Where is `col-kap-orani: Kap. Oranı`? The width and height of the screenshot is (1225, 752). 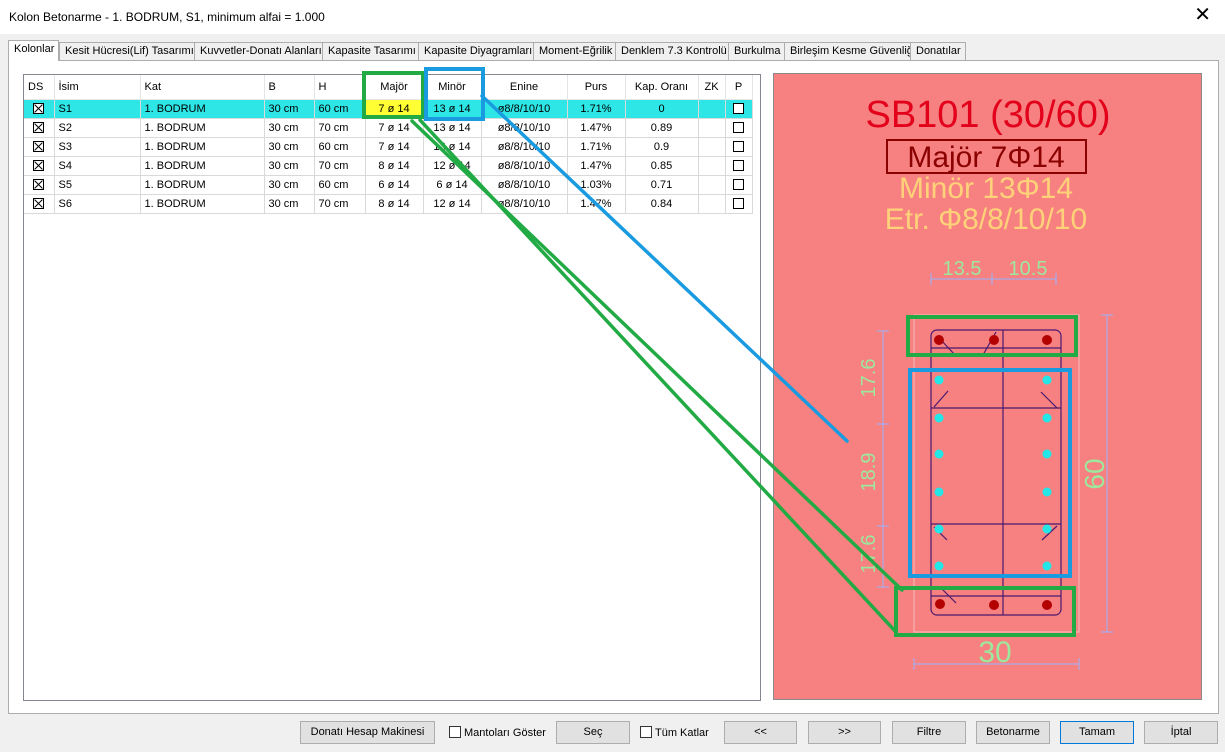
col-kap-orani: Kap. Oranı is located at coordinates (662, 87).